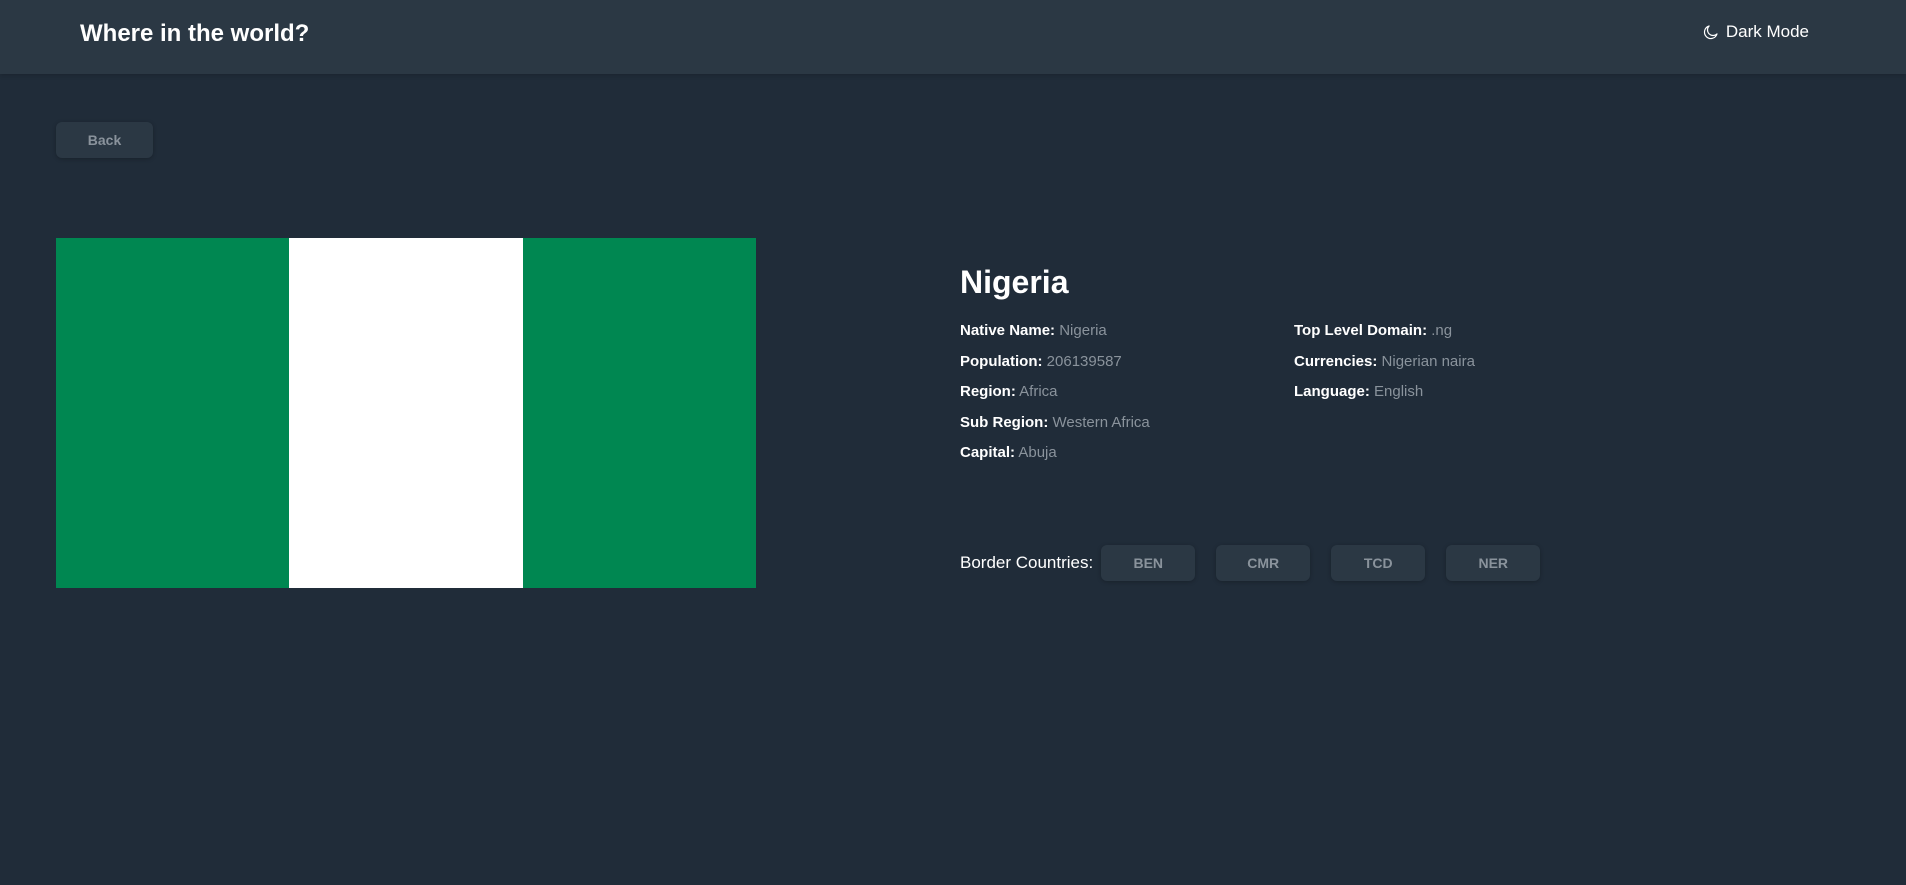 The width and height of the screenshot is (1906, 885). I want to click on border-country-button-ben: BEN, so click(1148, 563).